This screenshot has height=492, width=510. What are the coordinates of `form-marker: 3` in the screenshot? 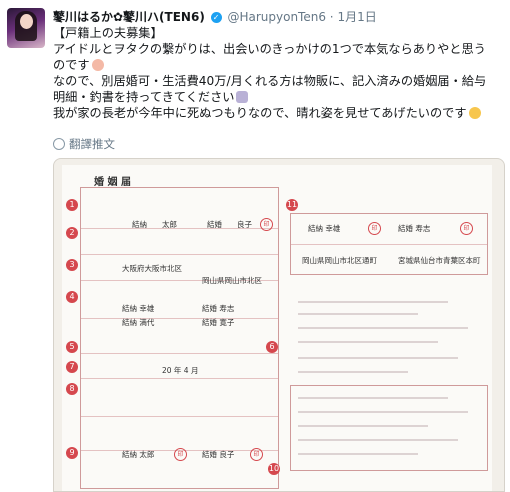 It's located at (72, 265).